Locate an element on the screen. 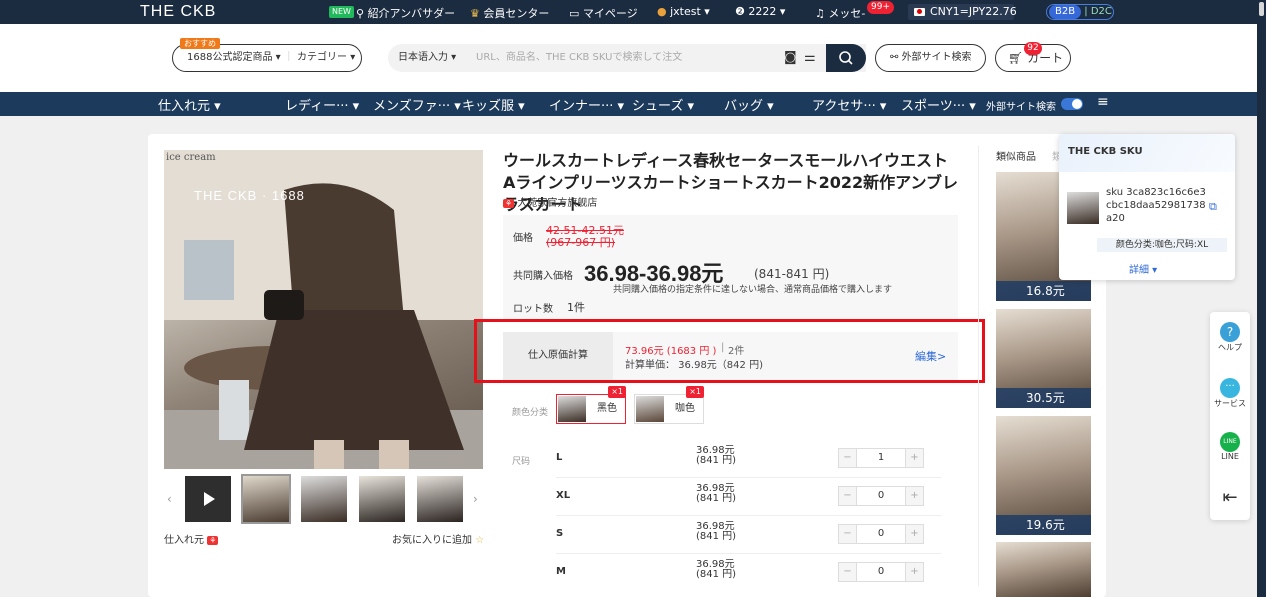 The height and width of the screenshot is (597, 1266). group-price-label: 共同購入価格 is located at coordinates (543, 276).